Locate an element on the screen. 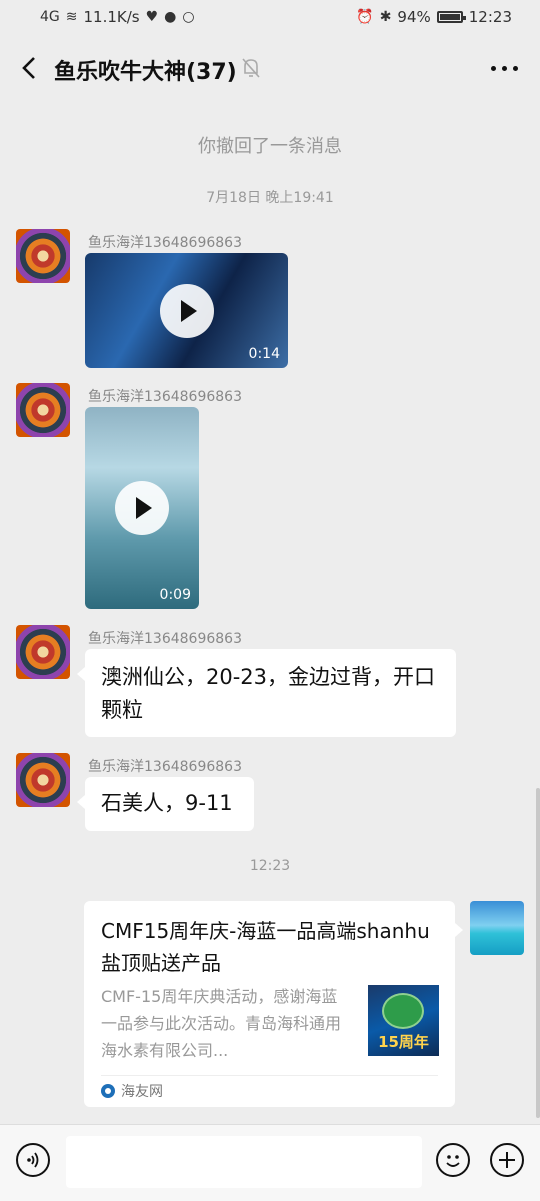 The height and width of the screenshot is (1201, 540). scrollbar is located at coordinates (538, 953).